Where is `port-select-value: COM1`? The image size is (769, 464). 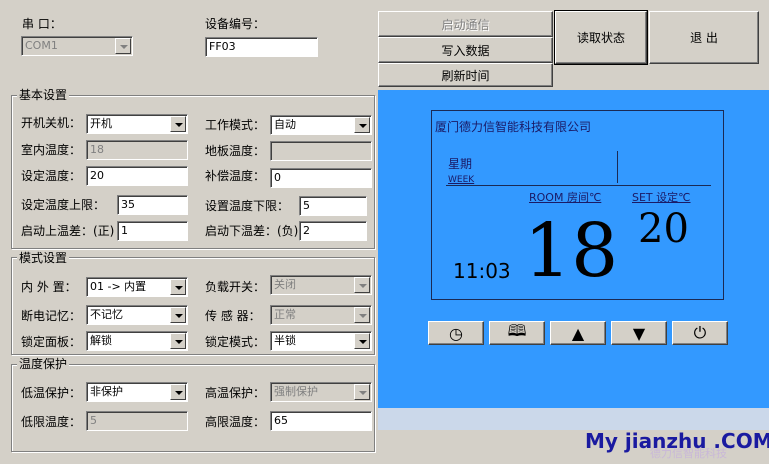
port-select-value: COM1 is located at coordinates (41, 45).